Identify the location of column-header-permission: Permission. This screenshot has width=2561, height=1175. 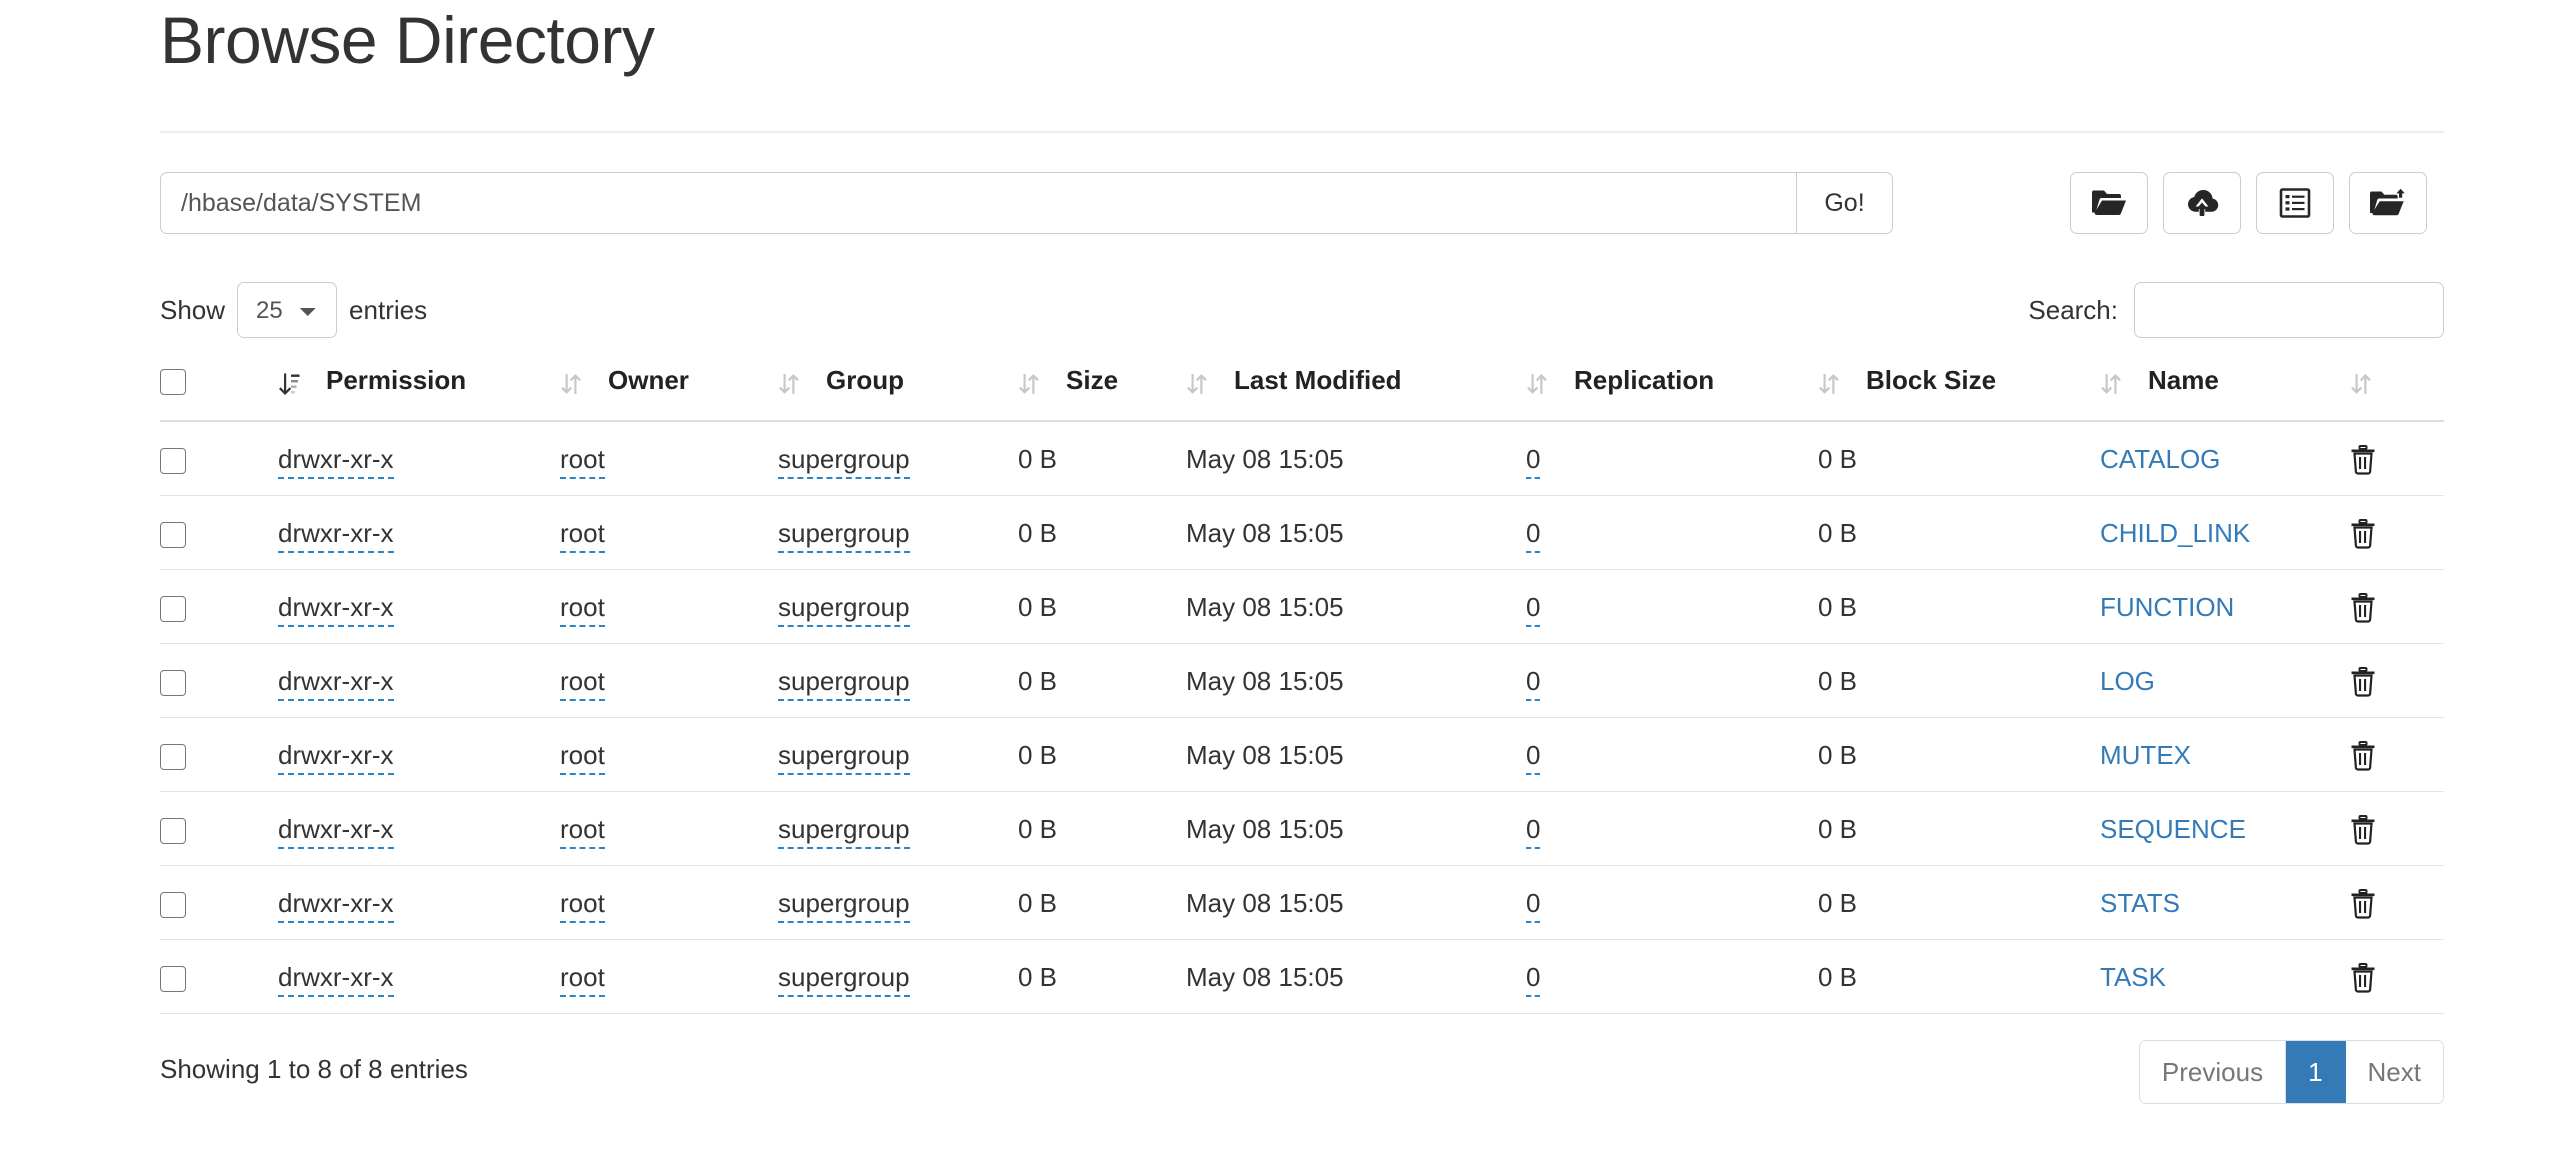
(419, 393).